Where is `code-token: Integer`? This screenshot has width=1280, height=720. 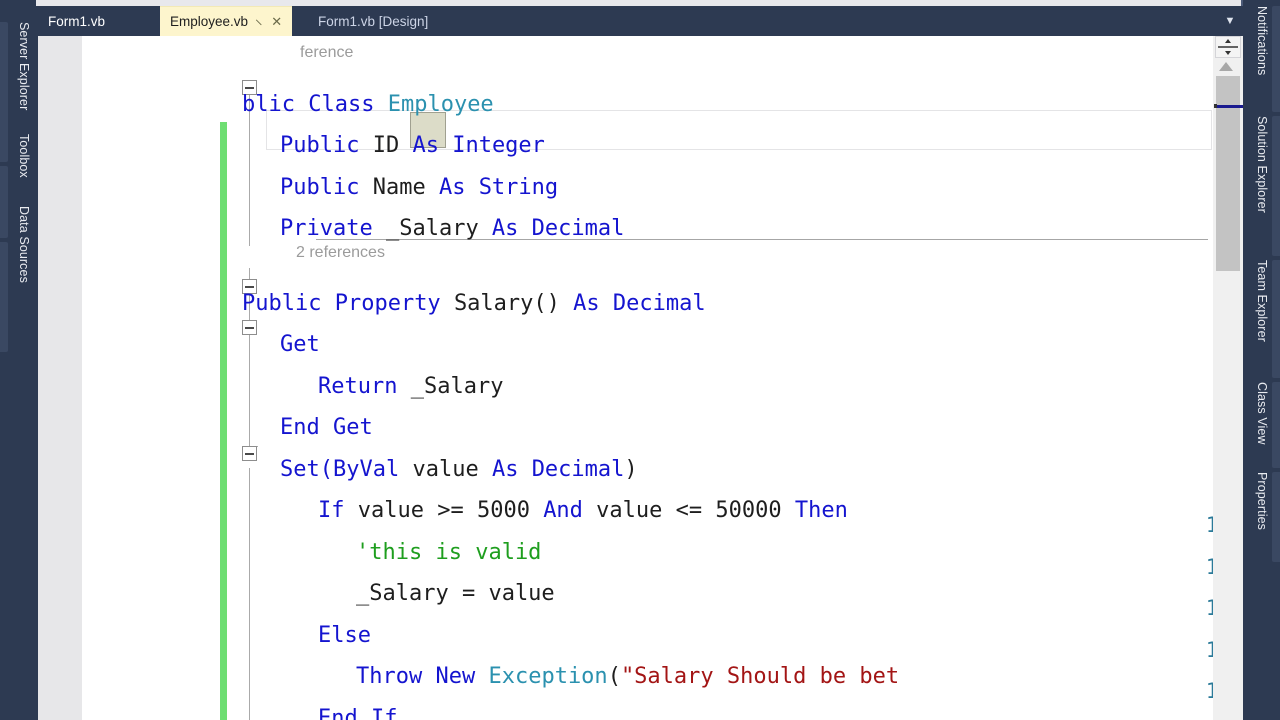
code-token: Integer is located at coordinates (498, 145).